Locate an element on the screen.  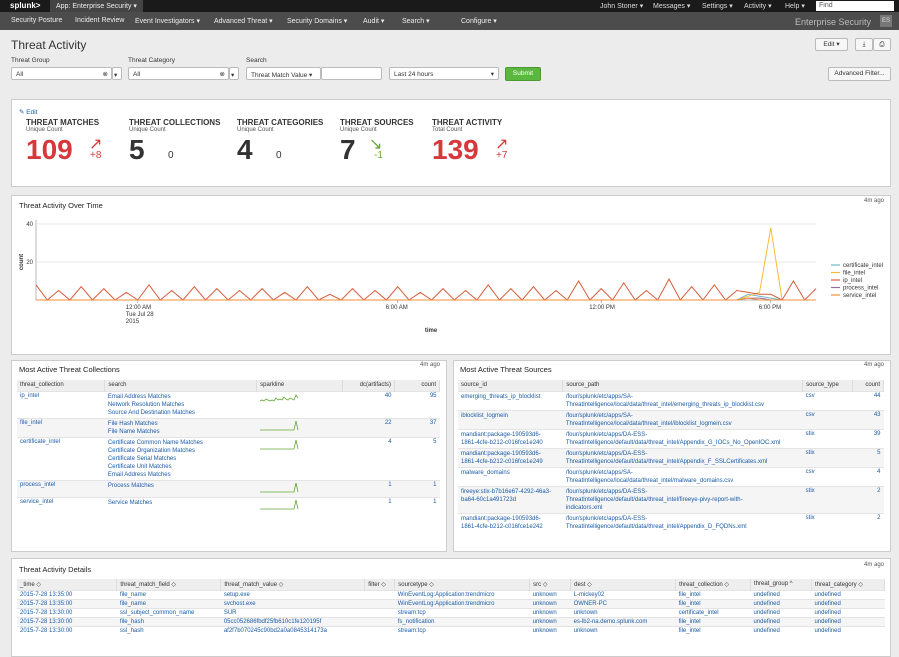
kpi-threat-categories: THREAT CATEGORIES Unique Count 4 0 is located at coordinates (287, 141).